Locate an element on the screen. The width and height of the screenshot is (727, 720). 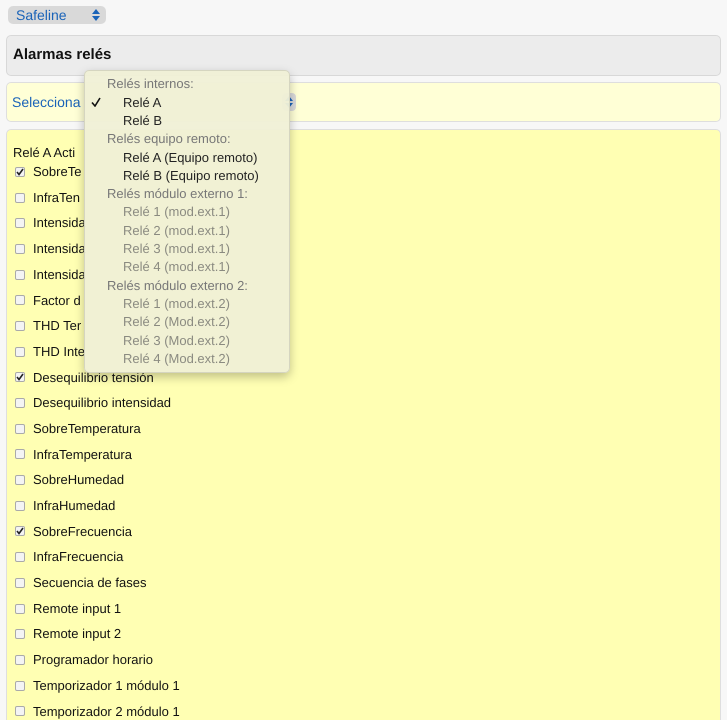
menu-item: Relé B is located at coordinates (187, 121).